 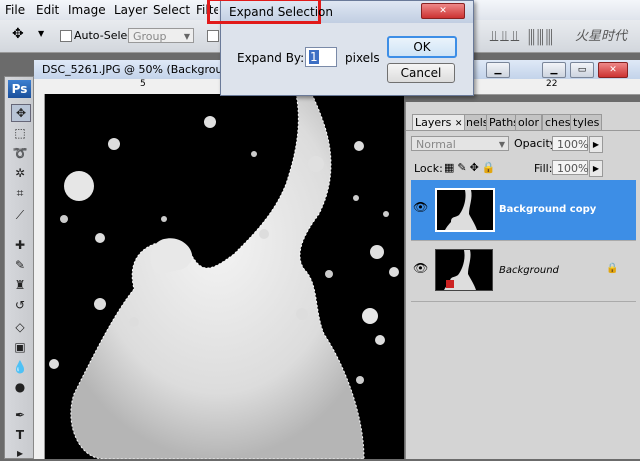 I want to click on horizontal-ruler-right: 22, so click(x=572, y=87).